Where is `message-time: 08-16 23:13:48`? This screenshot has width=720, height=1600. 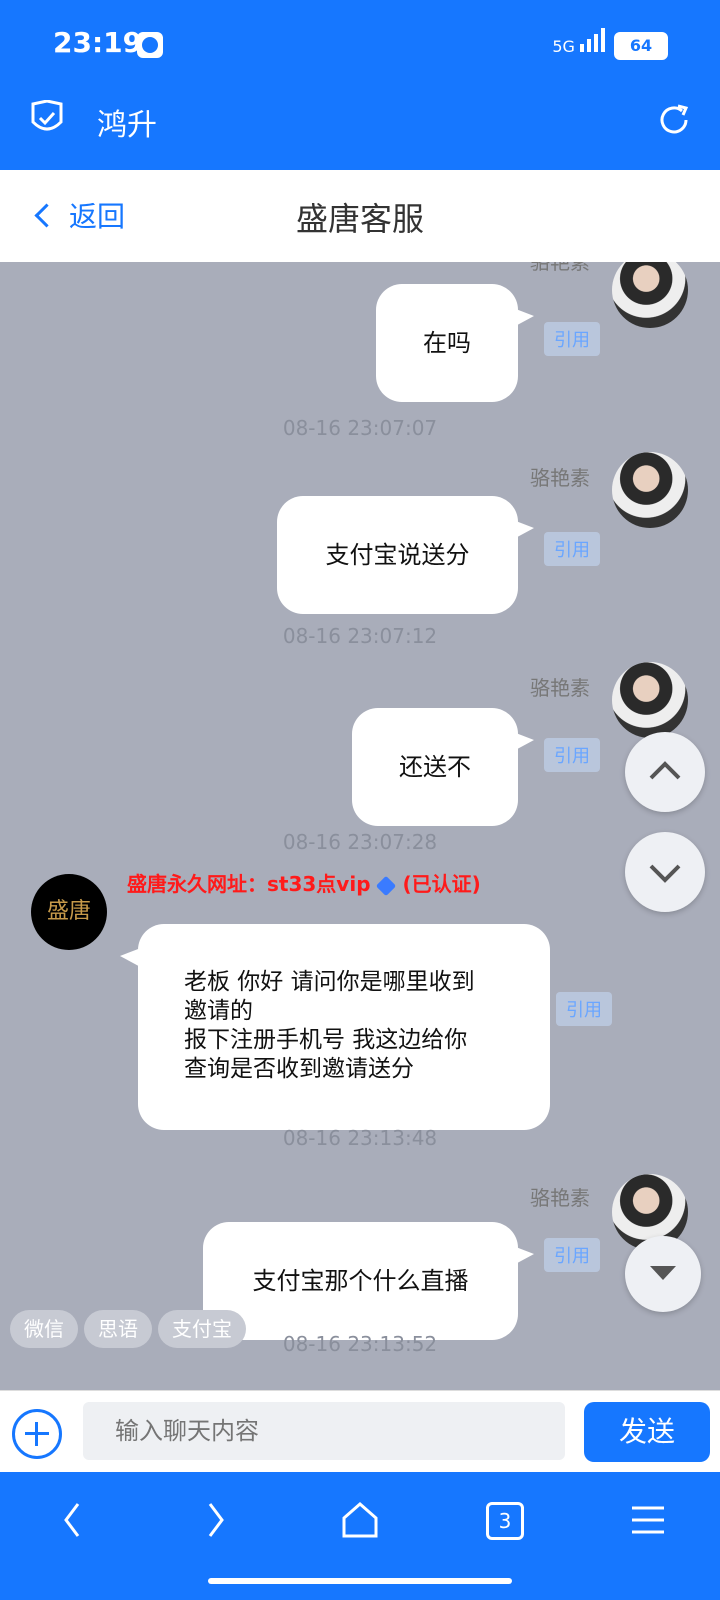
message-time: 08-16 23:13:48 is located at coordinates (360, 1138).